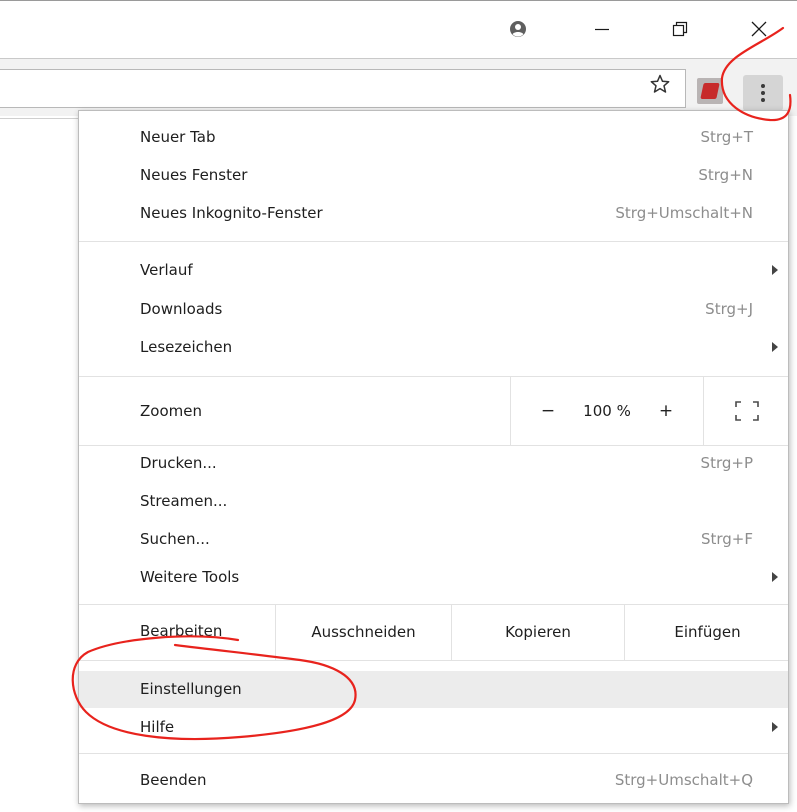 The image size is (797, 812). Describe the element at coordinates (537, 632) in the screenshot. I see `copy-button: Kopieren` at that location.